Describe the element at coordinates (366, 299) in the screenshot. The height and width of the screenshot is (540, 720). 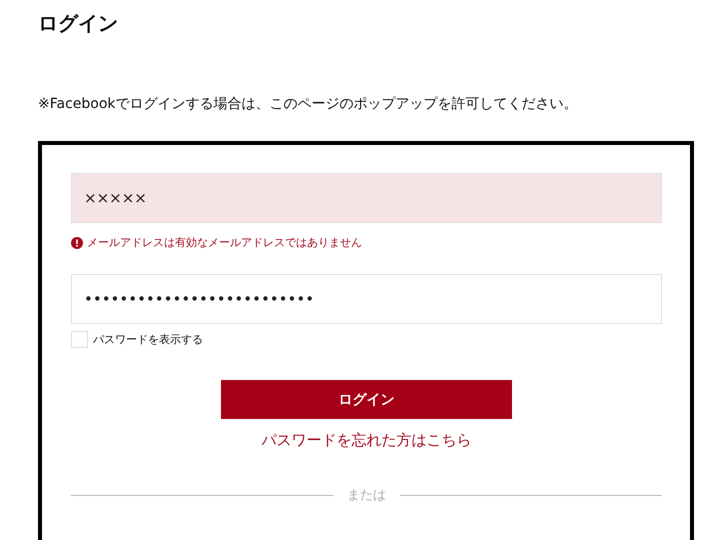
I see `password-field: ••••••••••••••••••••••••••` at that location.